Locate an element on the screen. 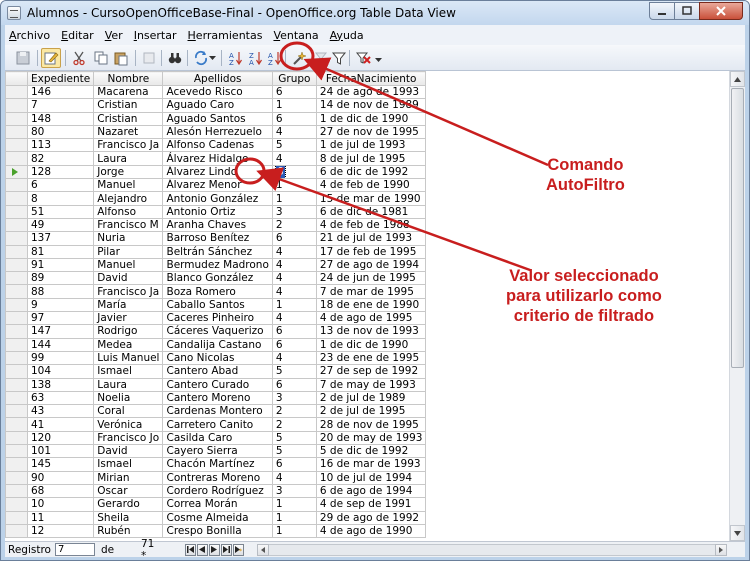  table-cell: 63 is located at coordinates (60, 398).